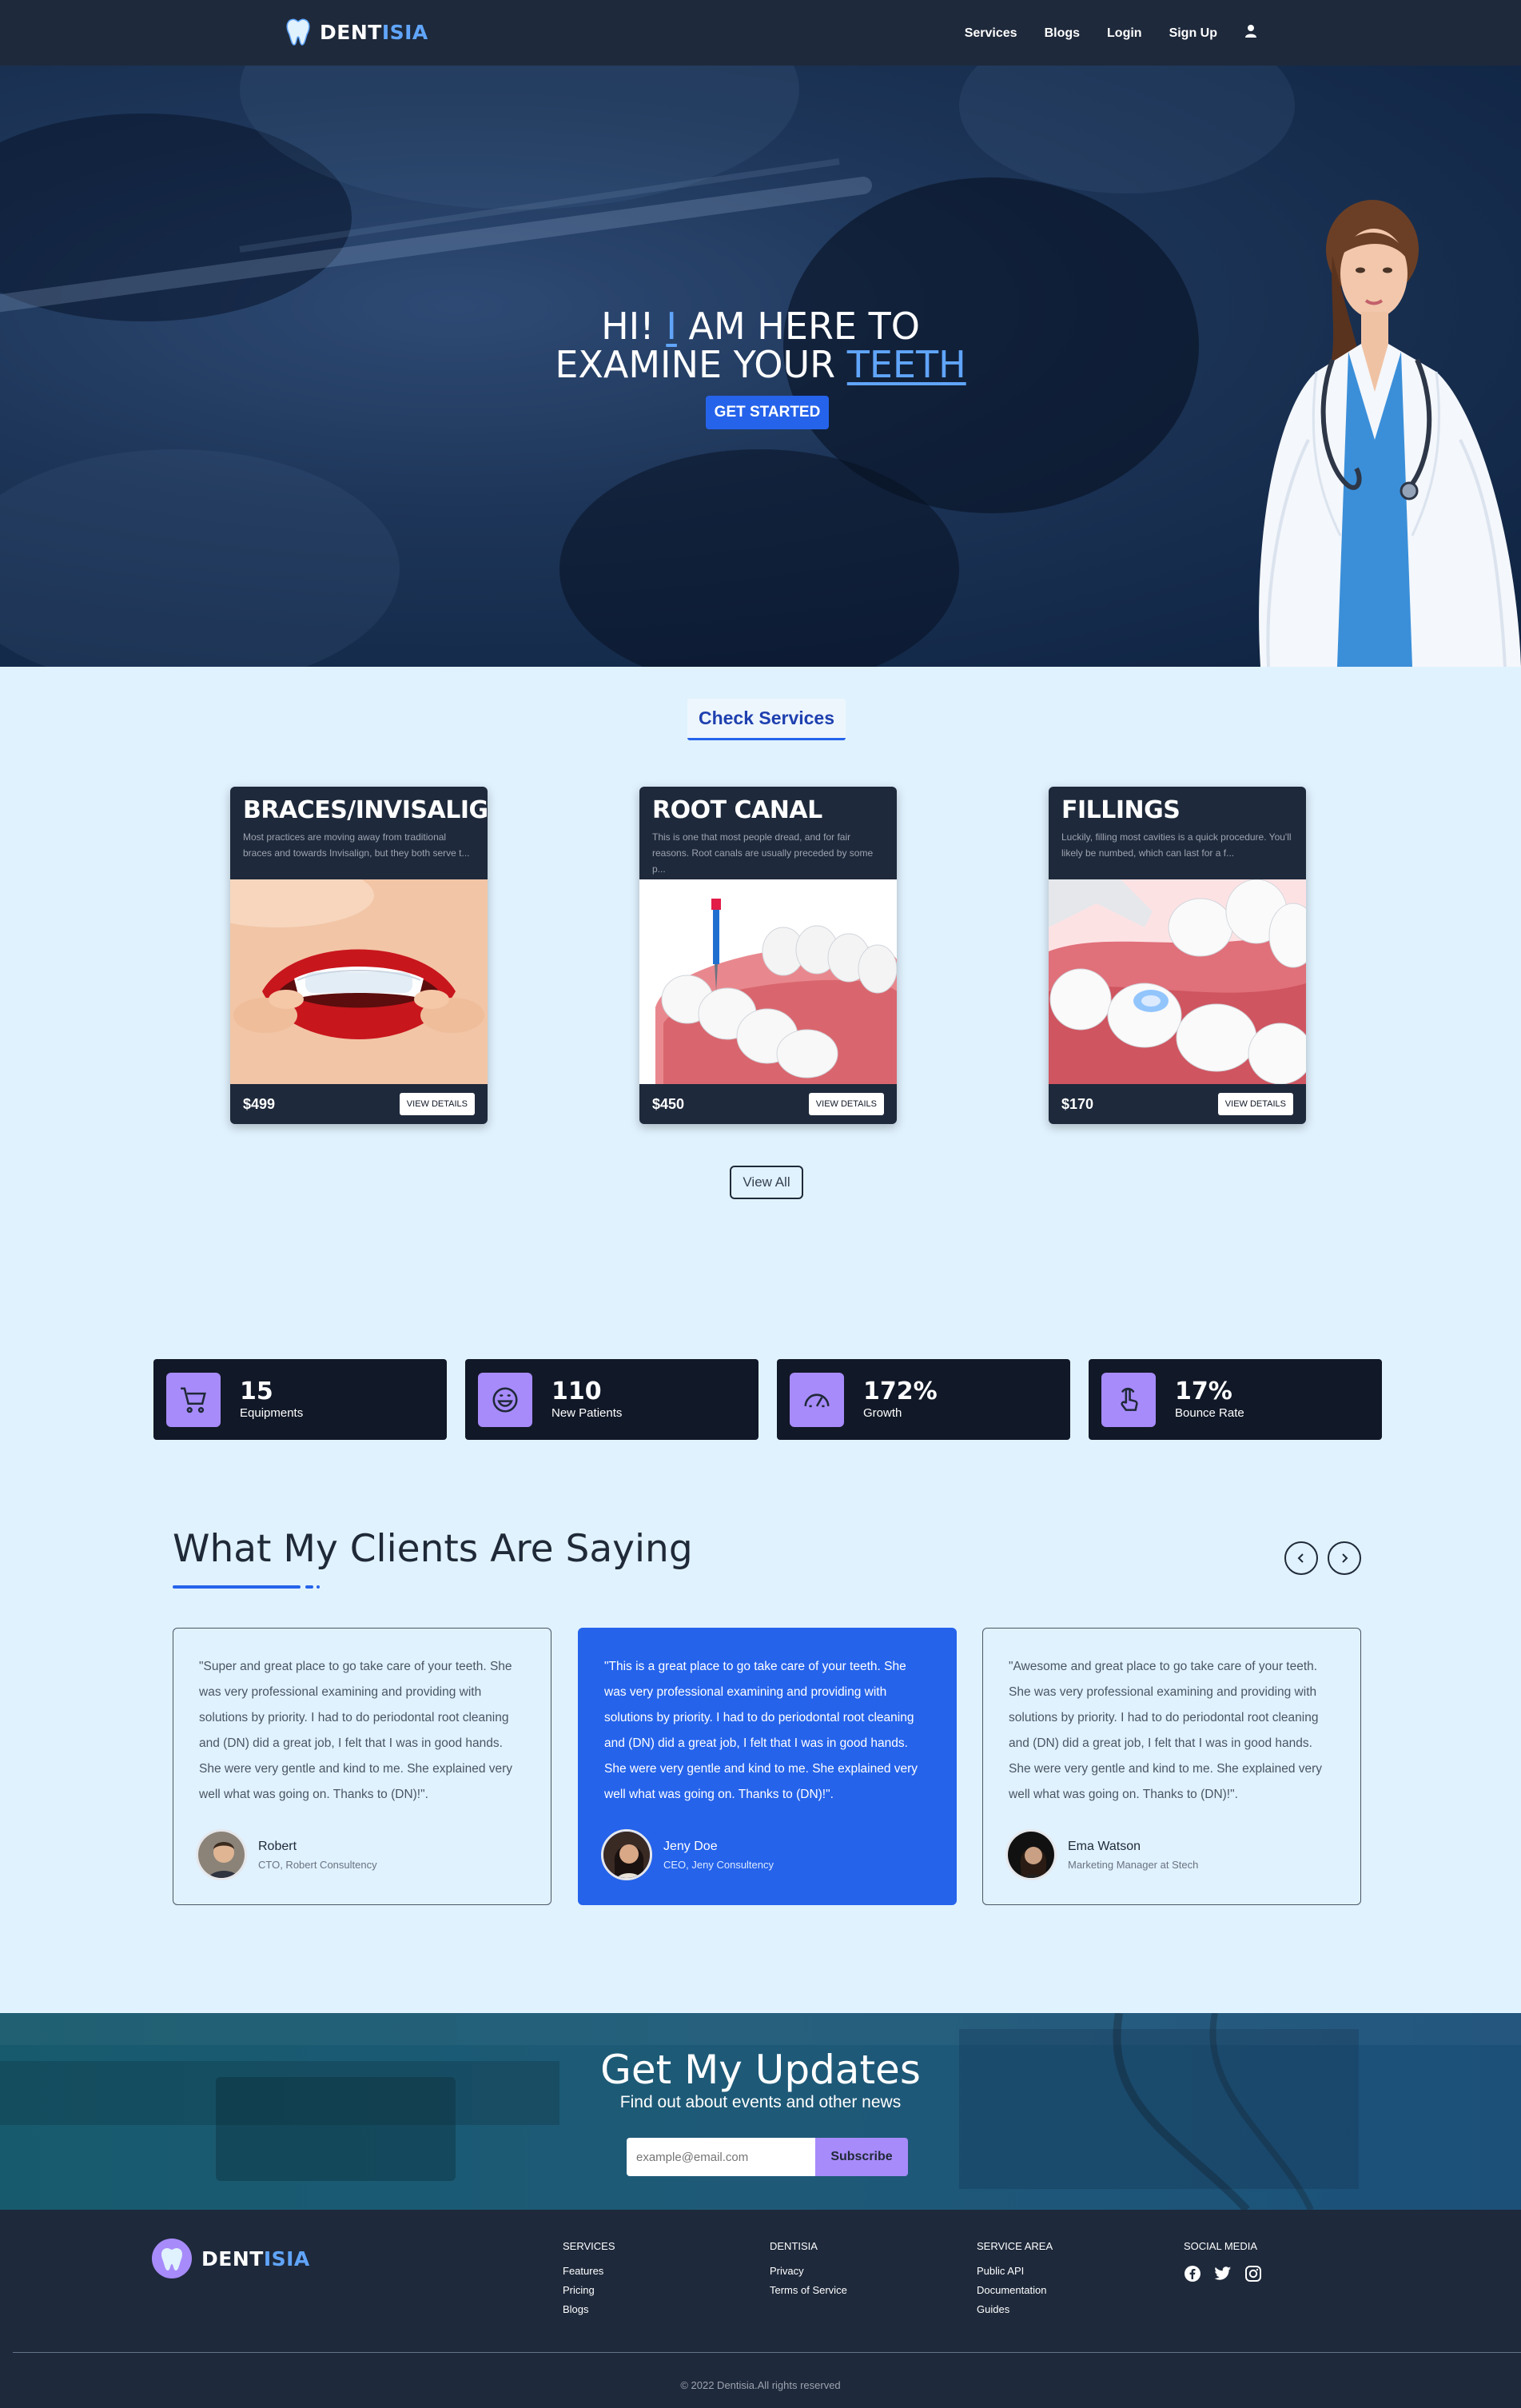  I want to click on newsletter-title: Get My Updates, so click(761, 2070).